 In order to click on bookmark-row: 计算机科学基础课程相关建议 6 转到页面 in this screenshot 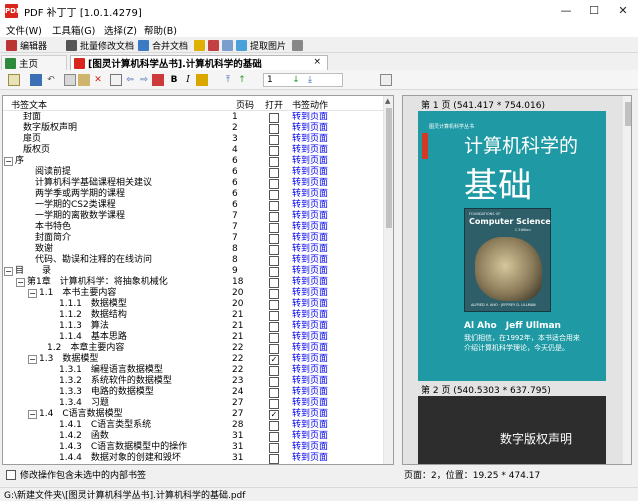, I will do `click(193, 183)`.